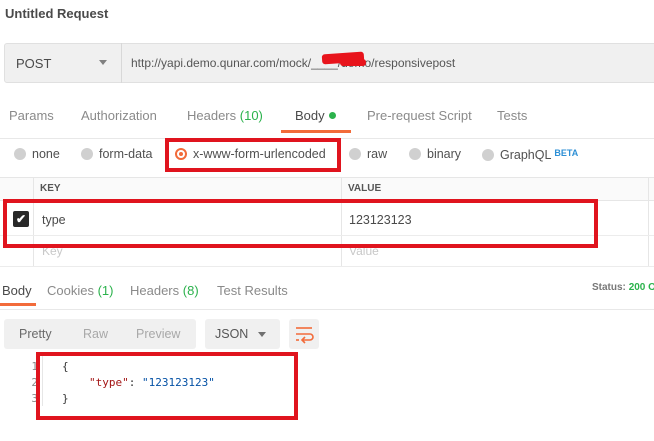 This screenshot has width=654, height=441. What do you see at coordinates (327, 189) in the screenshot?
I see `params-table-header` at bounding box center [327, 189].